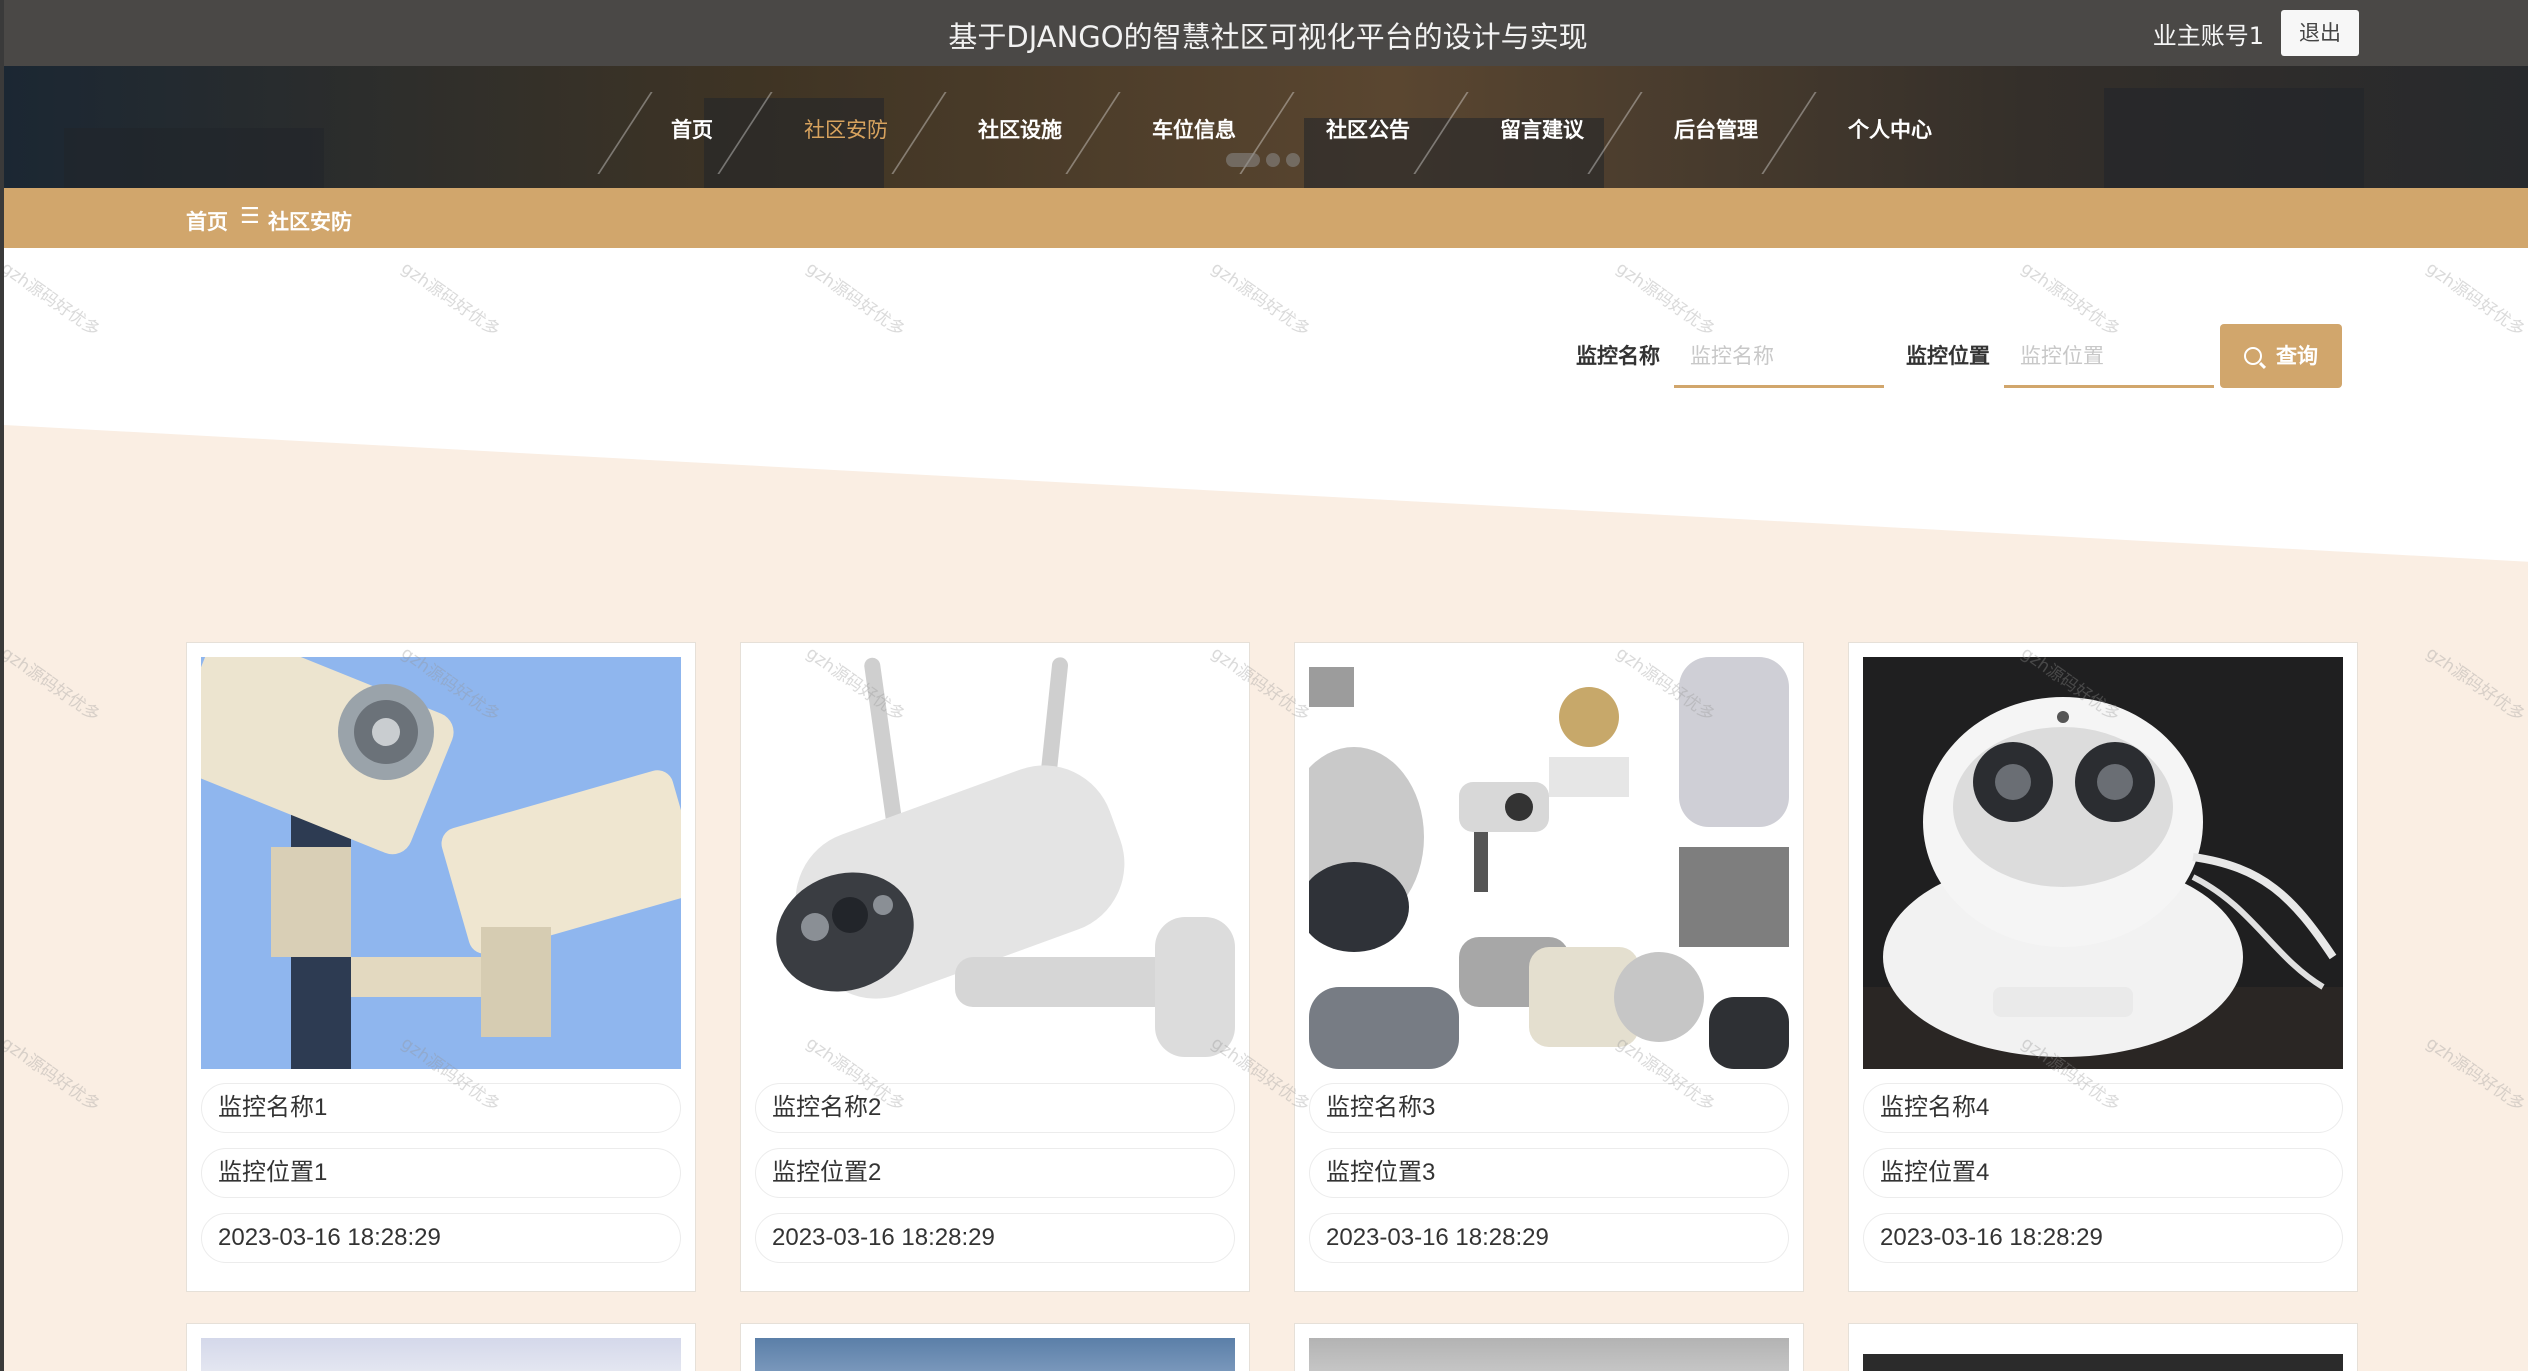  I want to click on camera-card: 监控名称3 监控位置3 2023-03-16 18:28:29, so click(1549, 967).